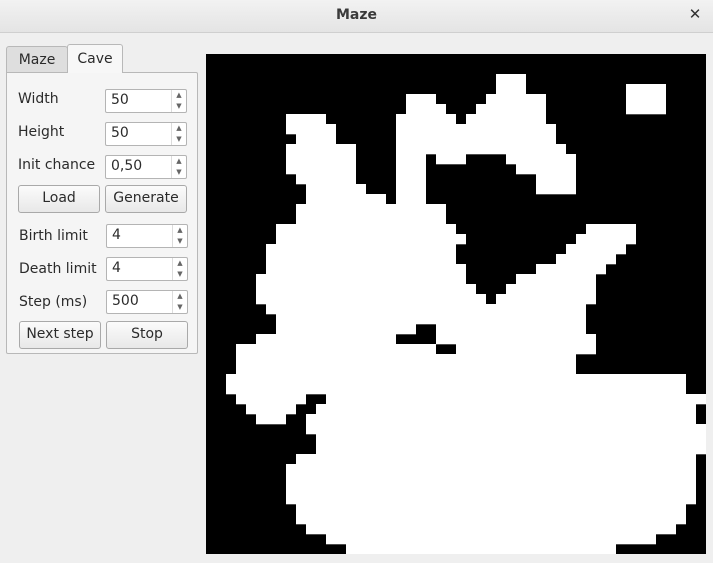 The height and width of the screenshot is (563, 713). What do you see at coordinates (146, 134) in the screenshot?
I see `height-spinbox: 50 ▲ ▼` at bounding box center [146, 134].